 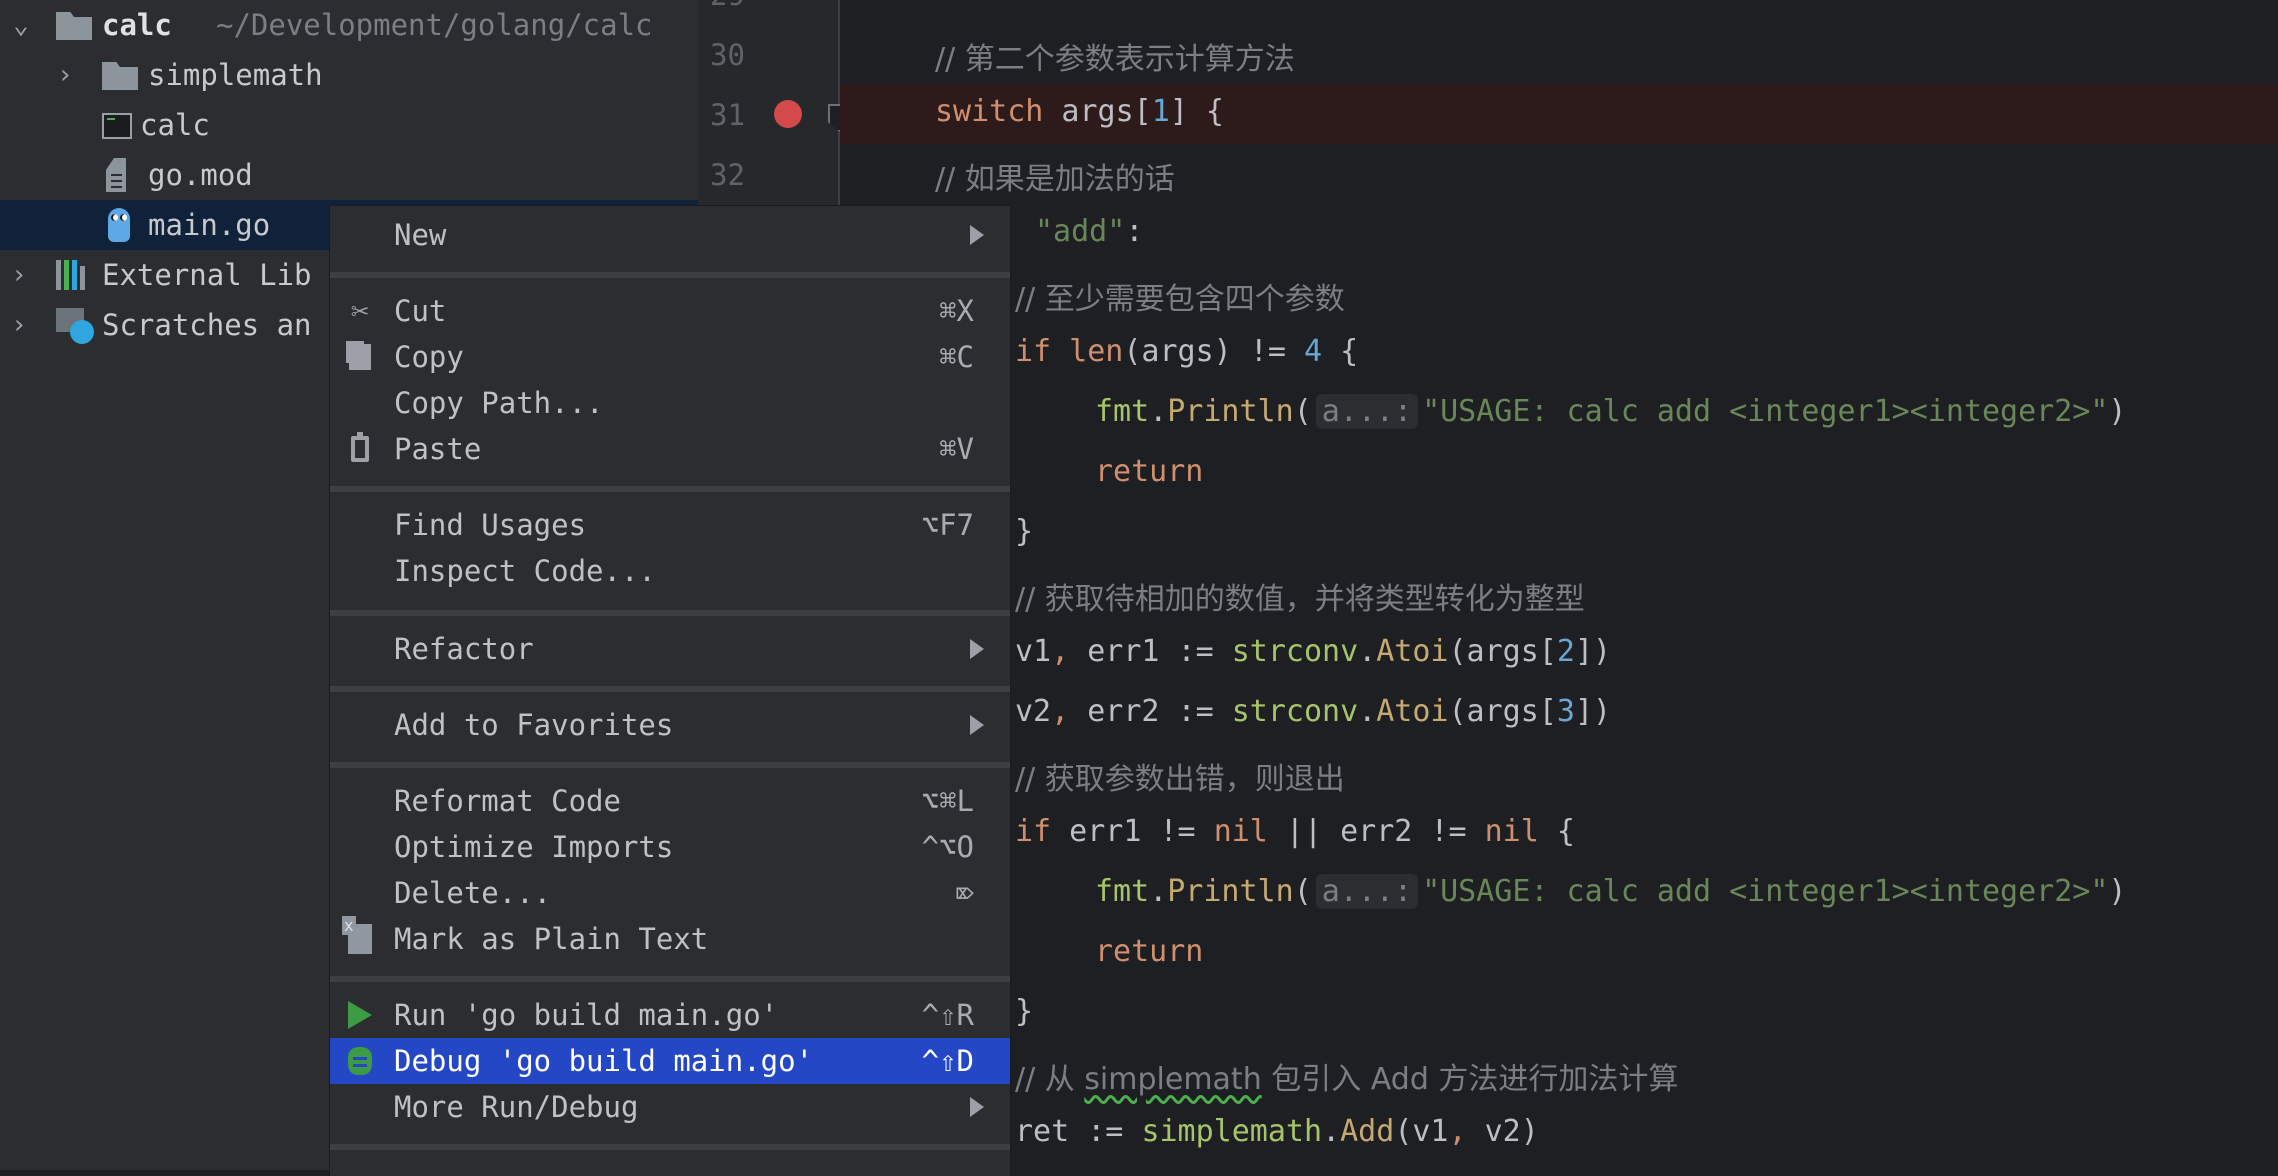 What do you see at coordinates (490, 525) in the screenshot?
I see `menu-item-label: Find Usages` at bounding box center [490, 525].